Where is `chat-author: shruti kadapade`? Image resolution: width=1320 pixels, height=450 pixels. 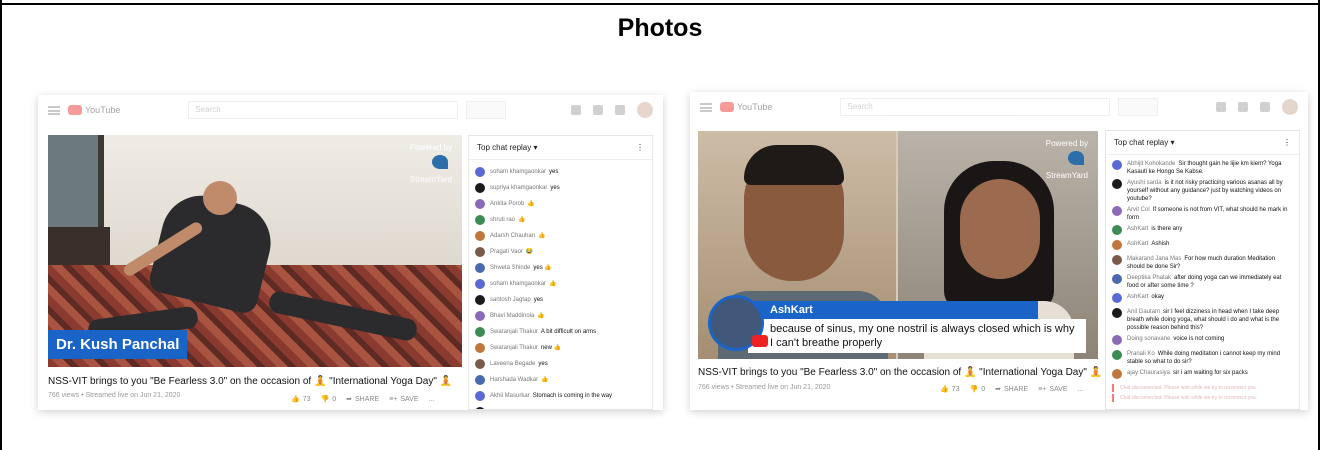
chat-author: shruti kadapade is located at coordinates (511, 409).